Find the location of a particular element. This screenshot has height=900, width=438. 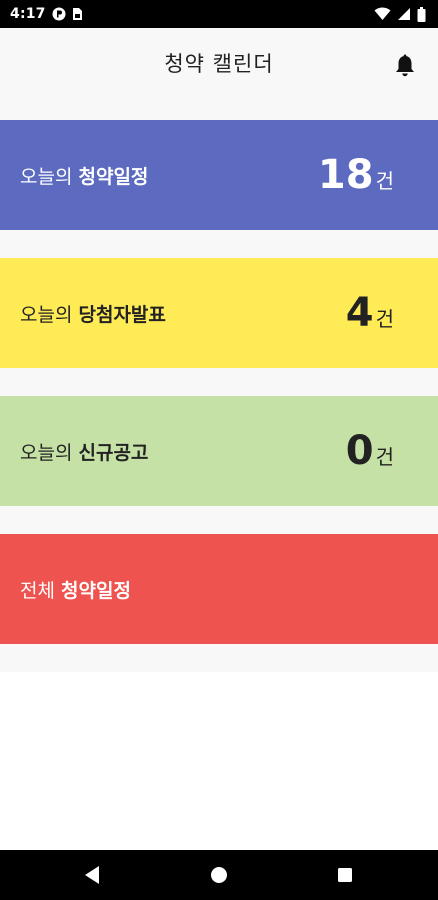

card-count: 18 is located at coordinates (345, 175).